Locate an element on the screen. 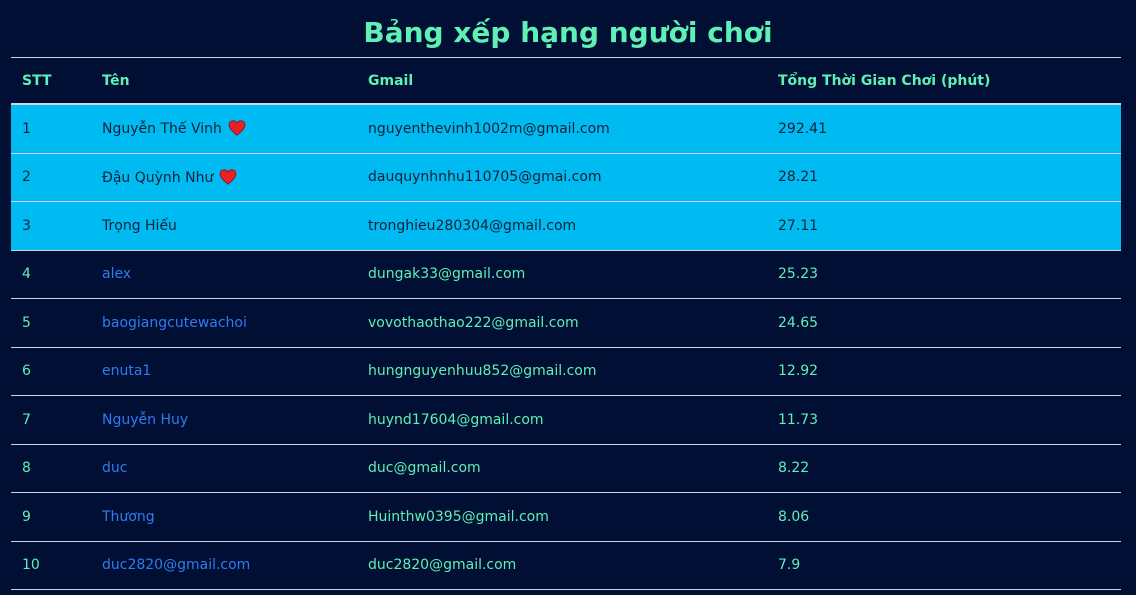 Image resolution: width=1136 pixels, height=595 pixels. player-name: Trọng Hiếu is located at coordinates (139, 225).